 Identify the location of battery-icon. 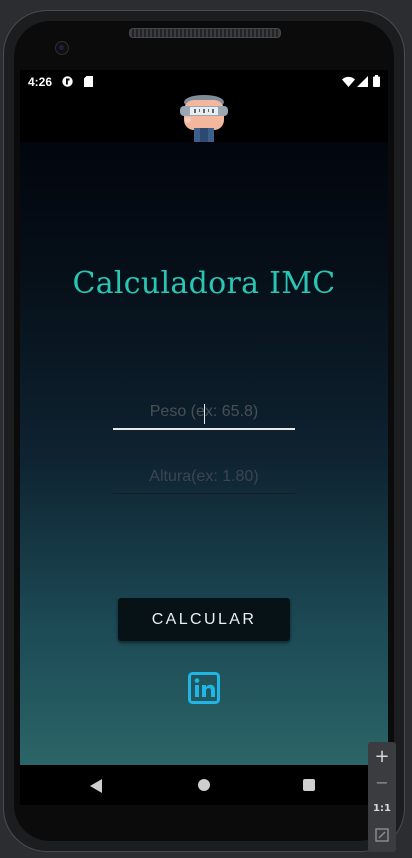
(376, 82).